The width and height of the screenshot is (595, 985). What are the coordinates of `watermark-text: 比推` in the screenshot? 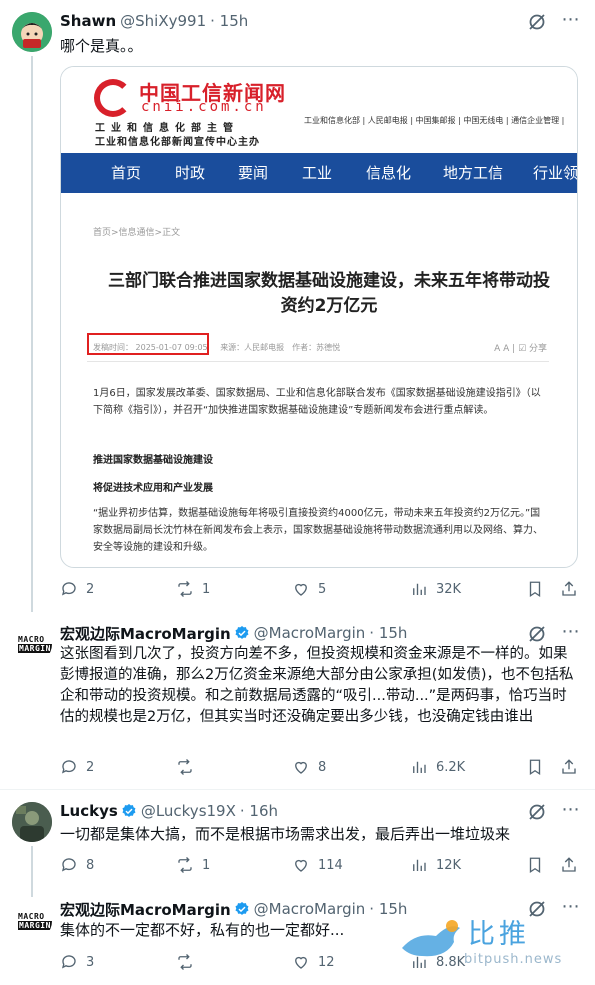 It's located at (499, 934).